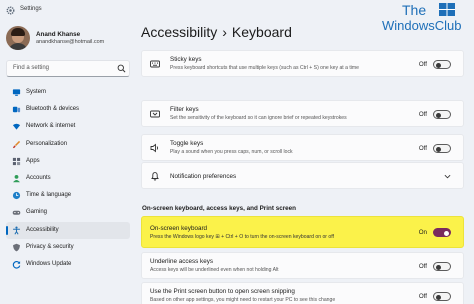 This screenshot has height=304, width=474. What do you see at coordinates (442, 266) in the screenshot?
I see `underline-access-keys-toggle` at bounding box center [442, 266].